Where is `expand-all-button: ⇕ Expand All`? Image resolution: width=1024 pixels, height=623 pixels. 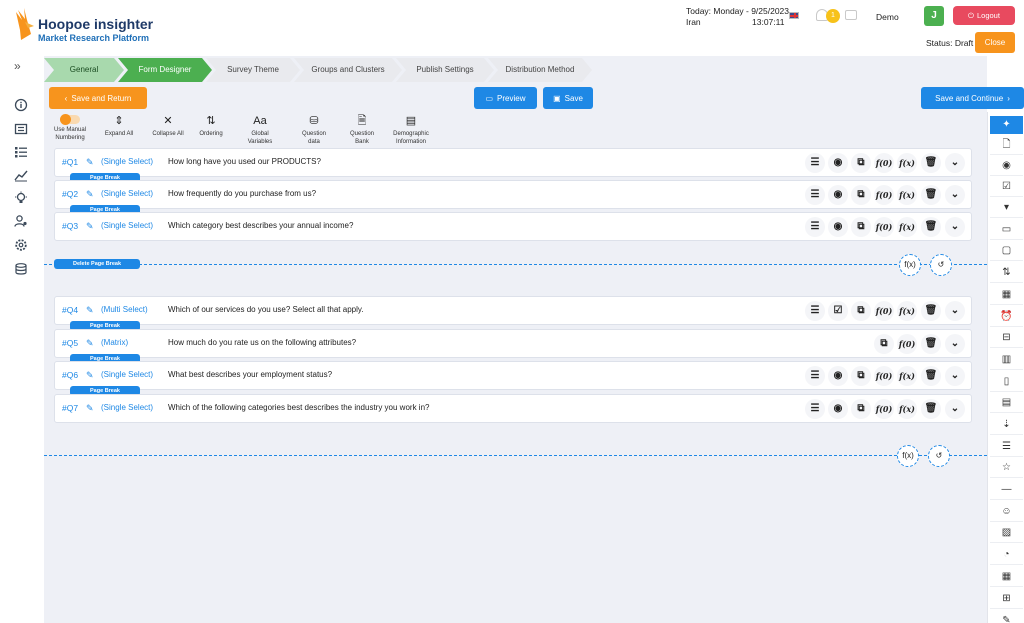
expand-all-button: ⇕ Expand All is located at coordinates (119, 126).